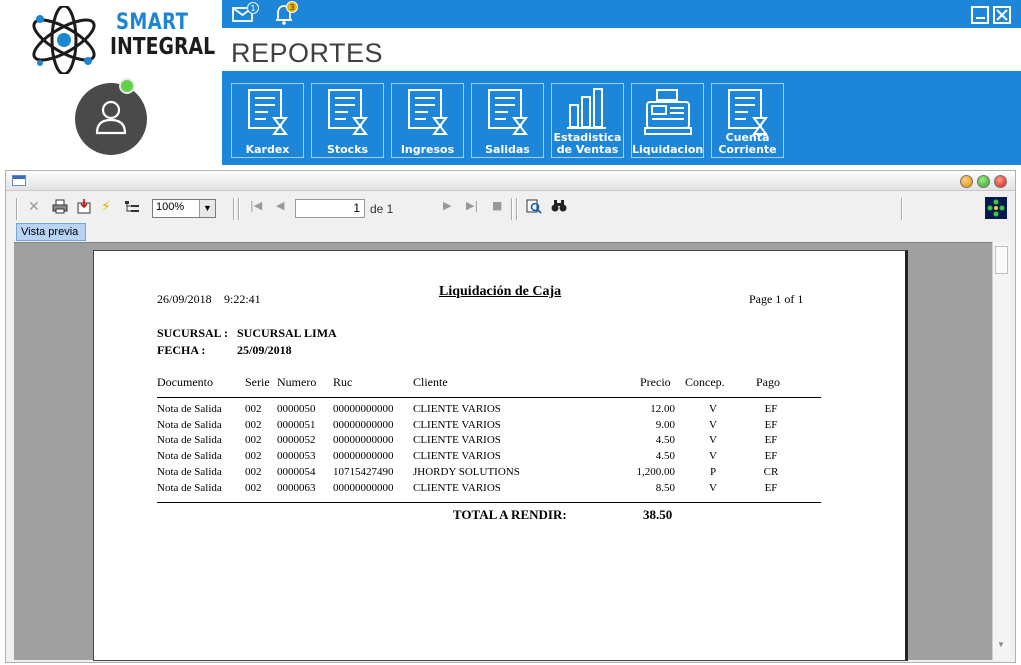 This screenshot has height=665, width=1021. I want to click on report-title: Liquidación de Caja, so click(500, 291).